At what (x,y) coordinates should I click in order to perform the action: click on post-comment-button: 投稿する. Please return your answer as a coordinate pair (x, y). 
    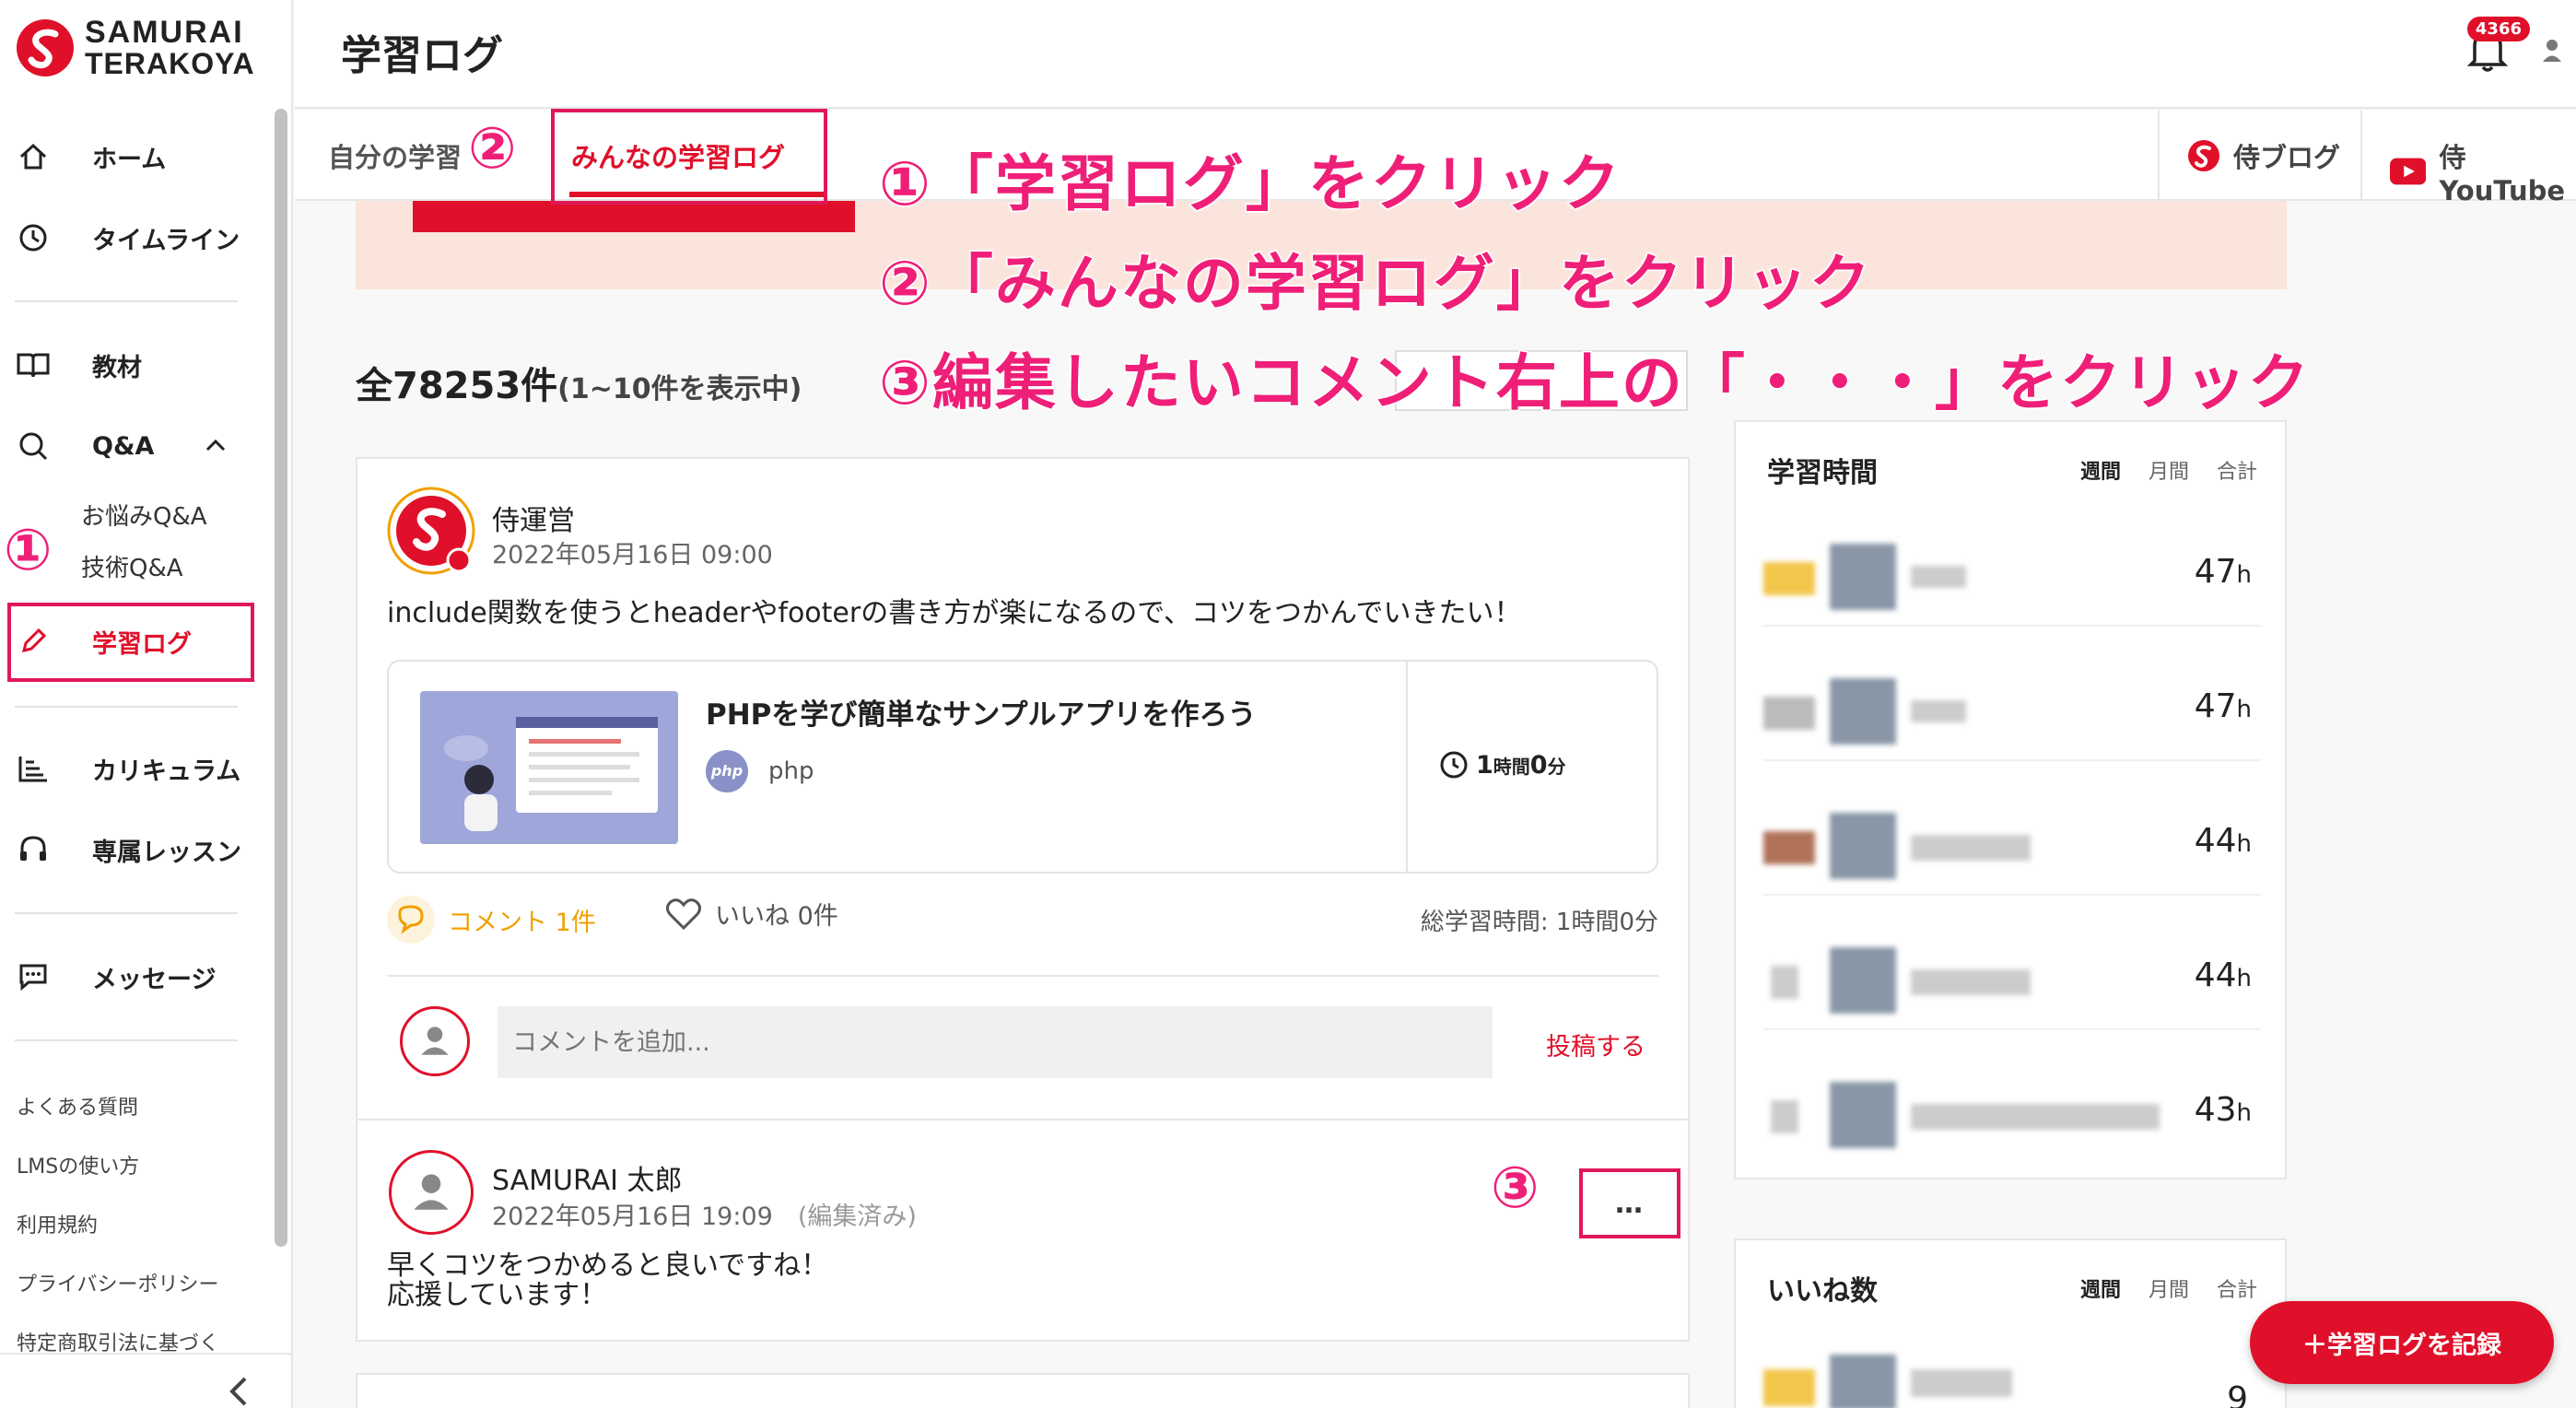
    Looking at the image, I should click on (1595, 1044).